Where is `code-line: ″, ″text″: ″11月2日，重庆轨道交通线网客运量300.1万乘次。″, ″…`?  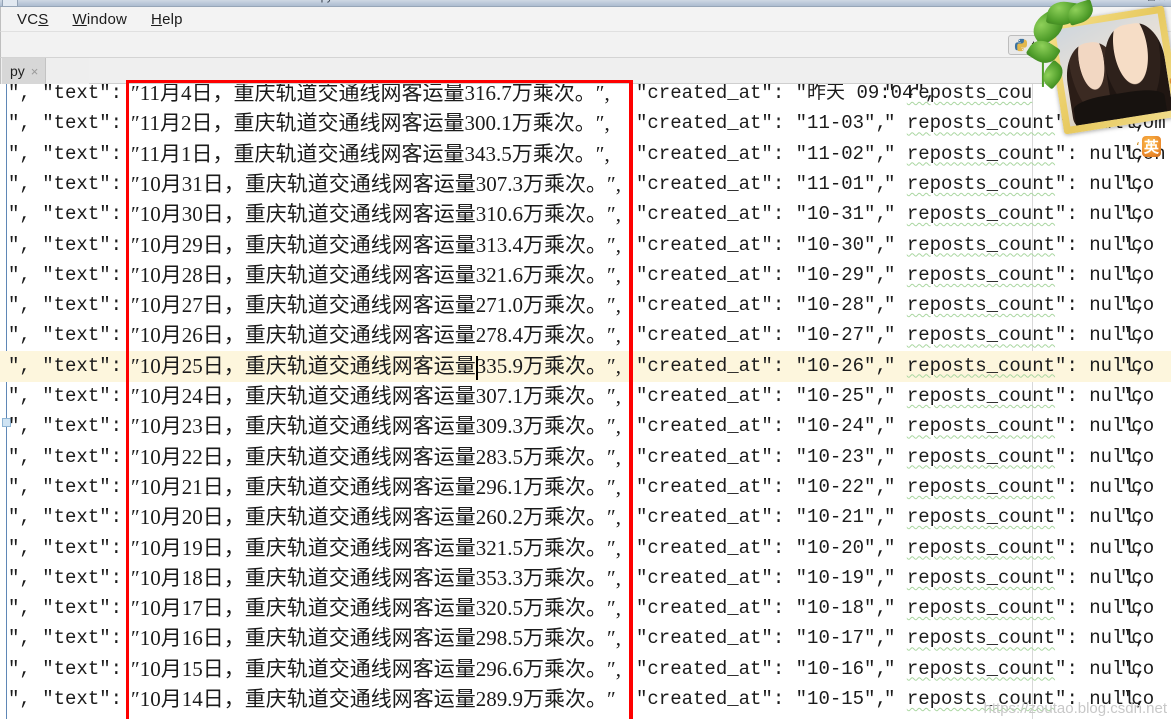 code-line: ″, ″text″: ″11月2日，重庆轨道交通线网客运量300.1万乘次。″, ″… is located at coordinates (585, 123).